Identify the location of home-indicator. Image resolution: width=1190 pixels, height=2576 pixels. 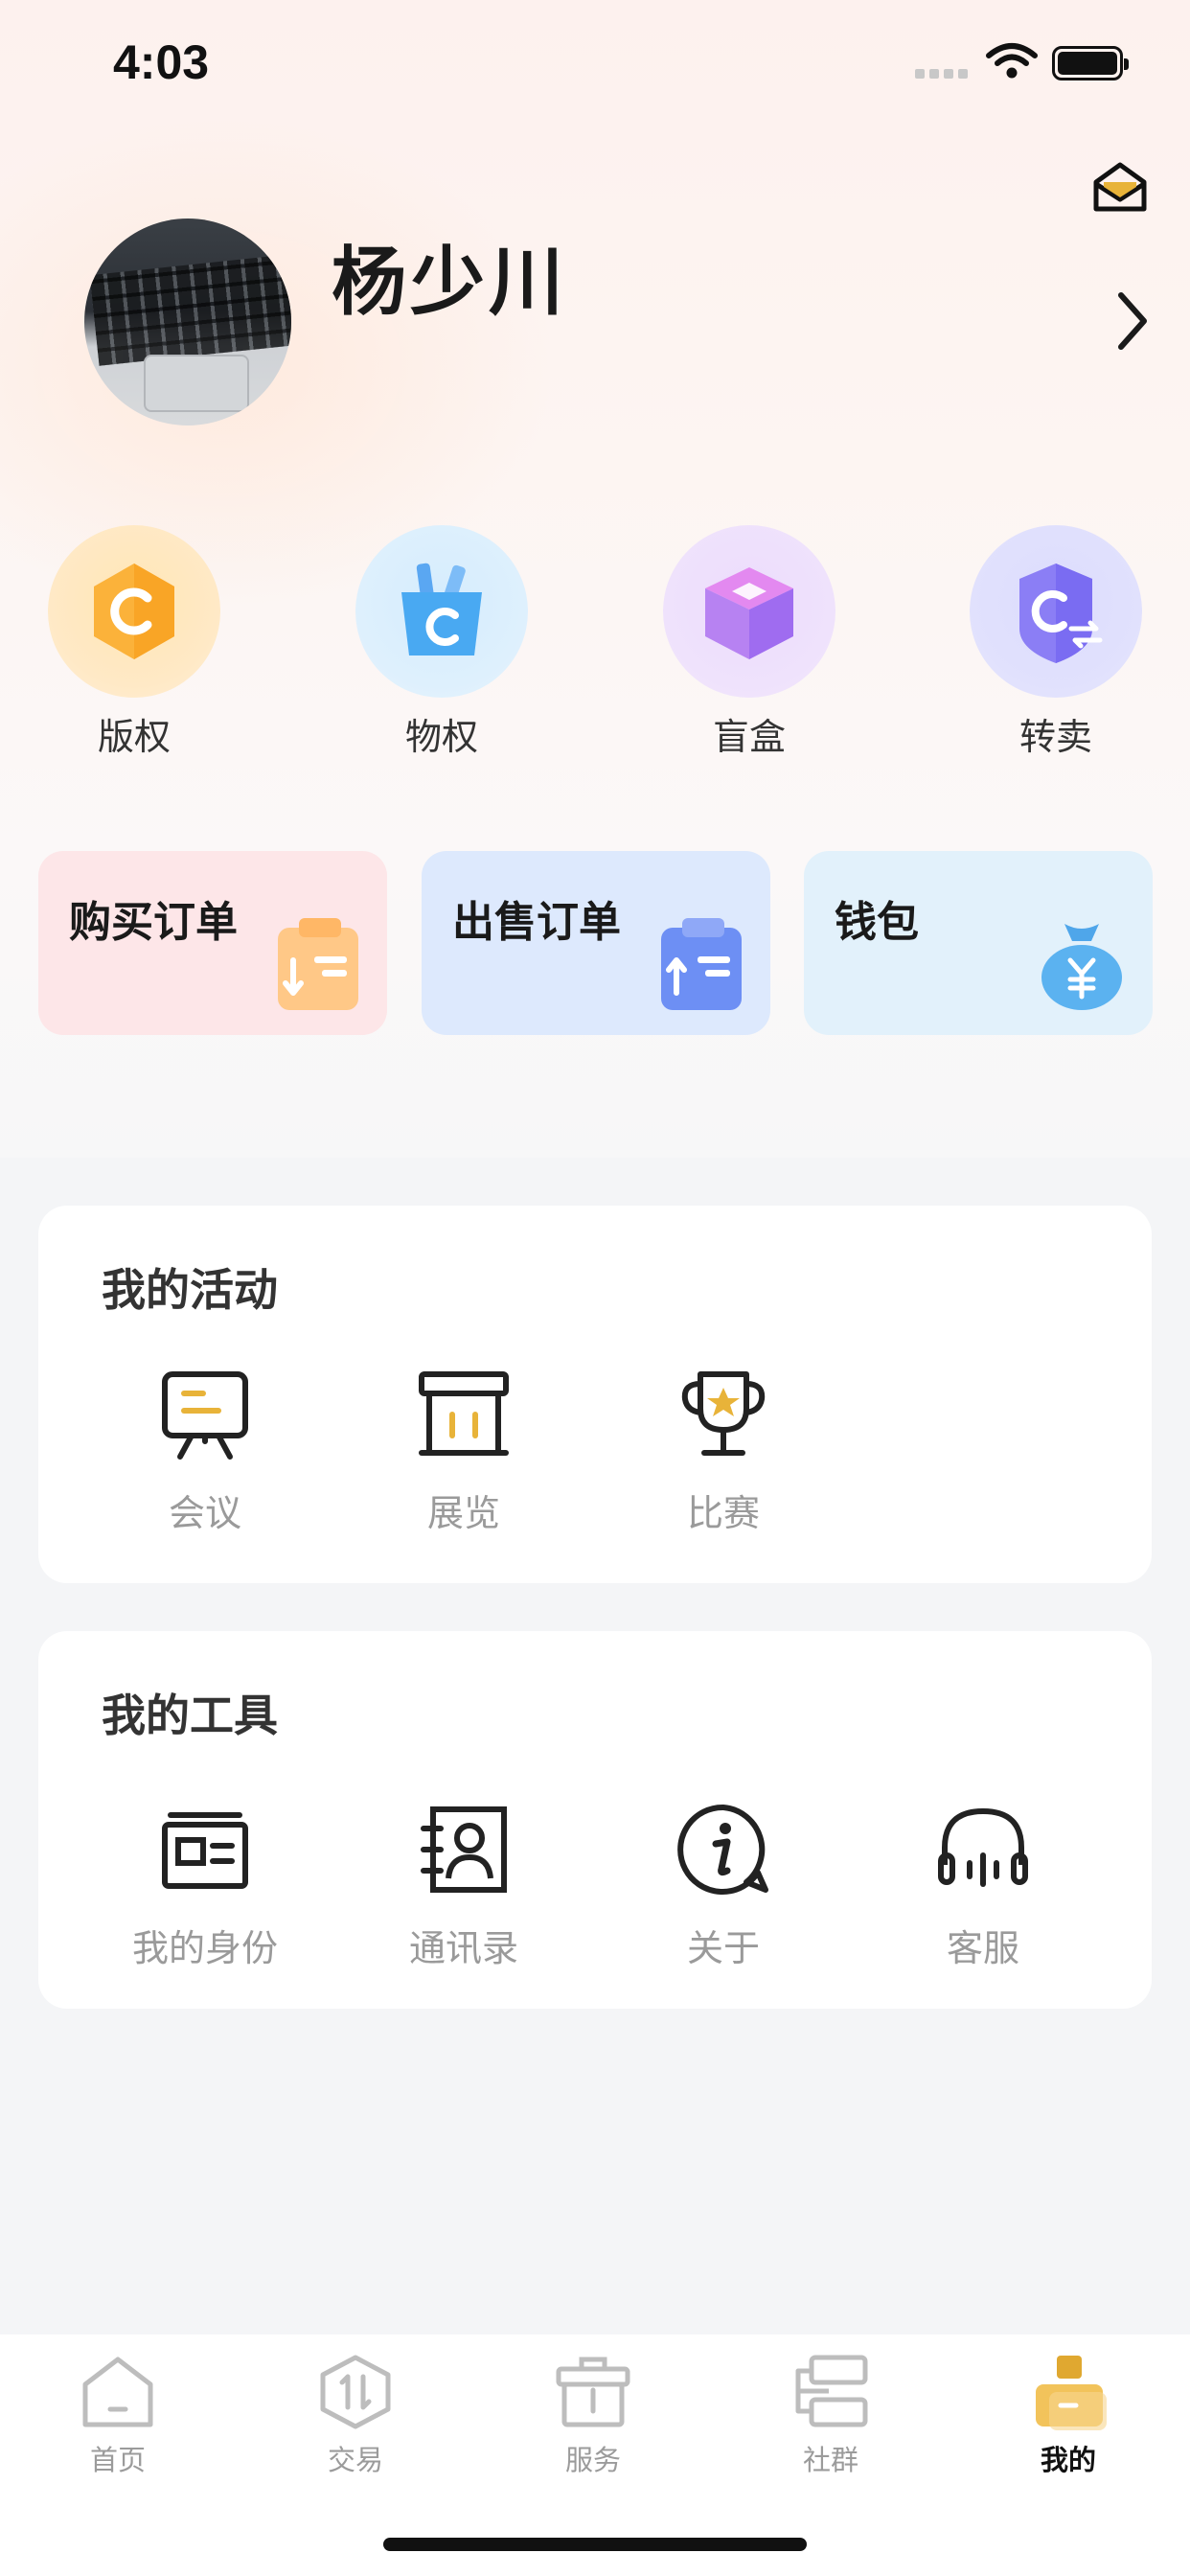
(595, 2544).